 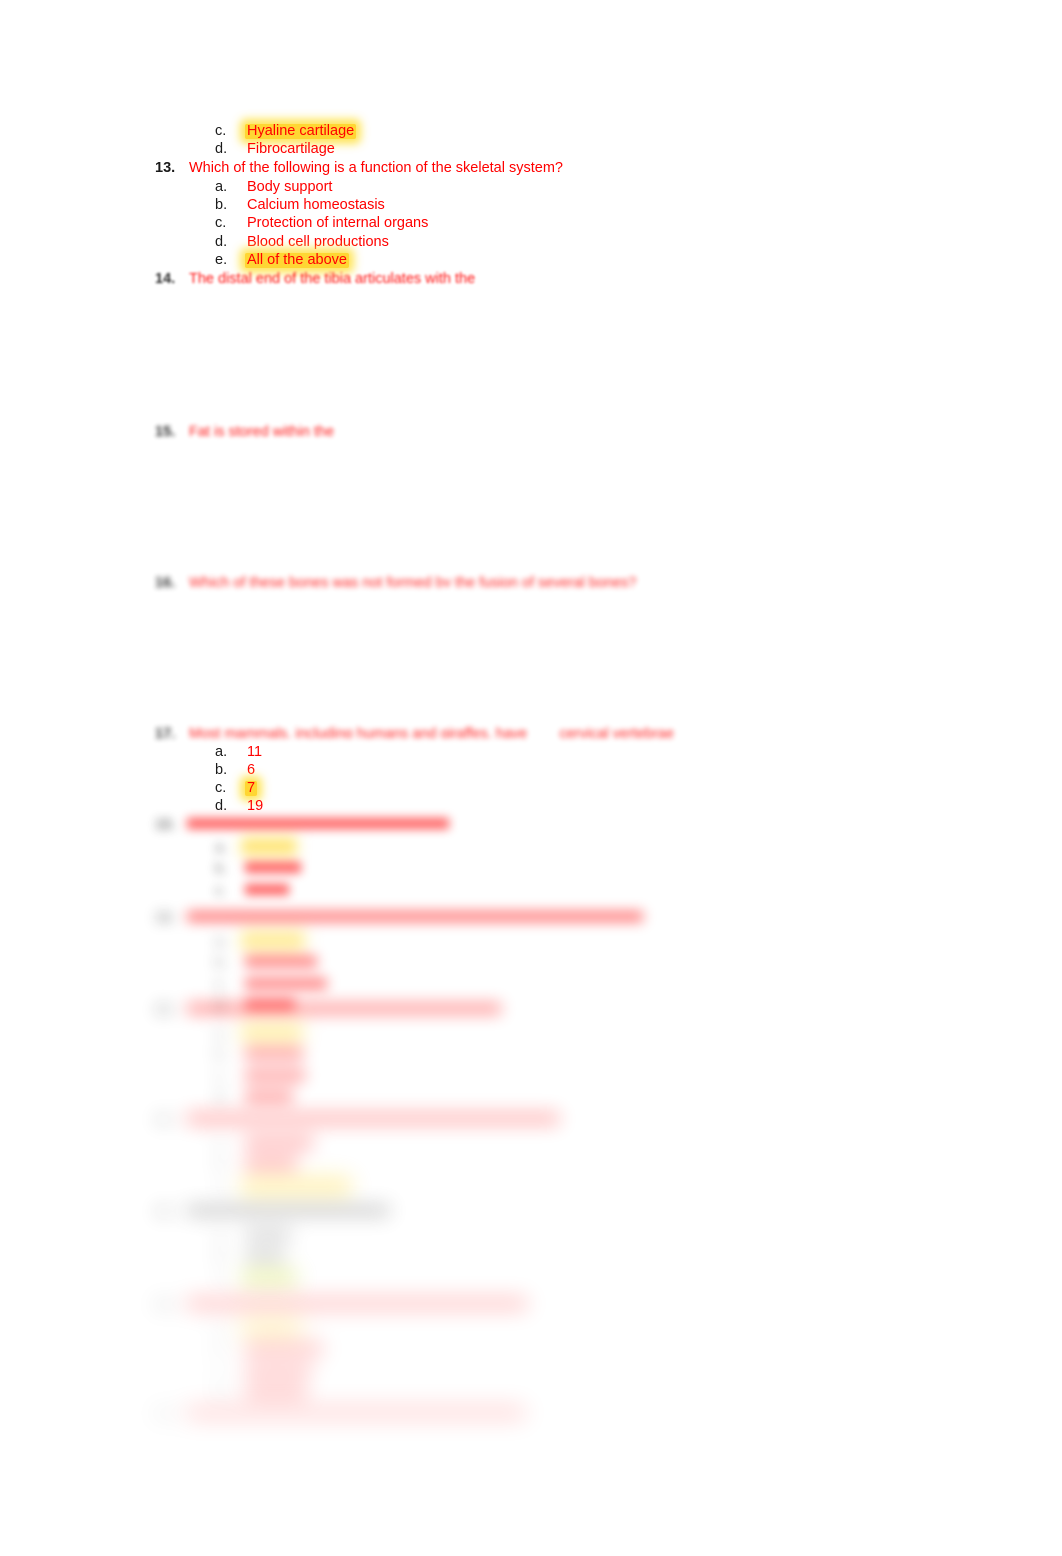 What do you see at coordinates (531, 1245) in the screenshot?
I see `question-group-22: 22. a. b. c.` at bounding box center [531, 1245].